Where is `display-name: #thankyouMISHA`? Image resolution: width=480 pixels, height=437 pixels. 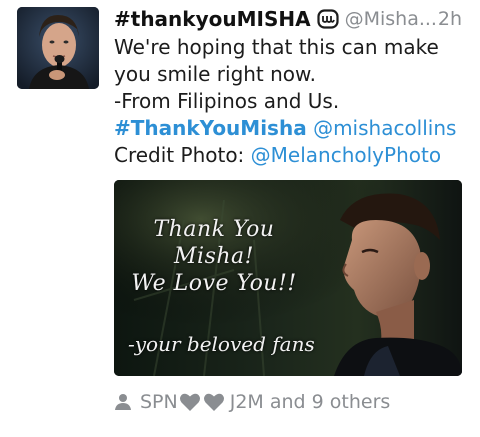
display-name: #thankyouMISHA is located at coordinates (212, 19).